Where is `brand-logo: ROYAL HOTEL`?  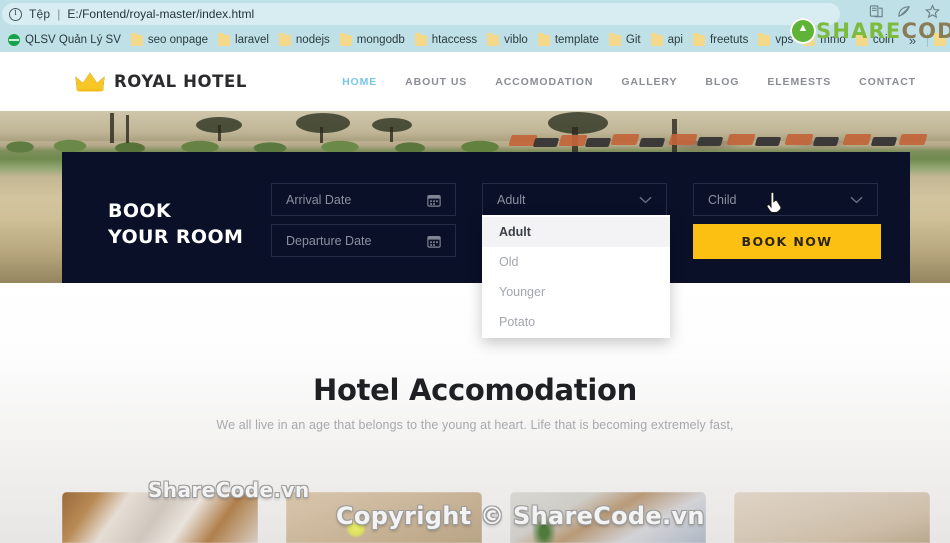 brand-logo: ROYAL HOTEL is located at coordinates (161, 82).